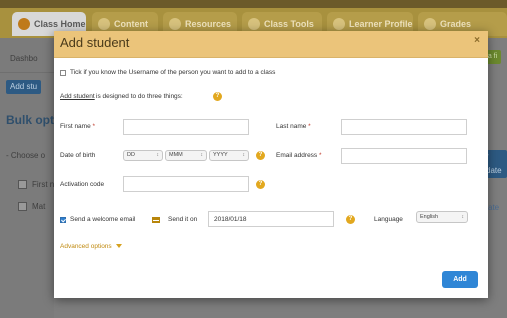  Describe the element at coordinates (24, 58) in the screenshot. I see `dashboard-label: Dashbo` at that location.